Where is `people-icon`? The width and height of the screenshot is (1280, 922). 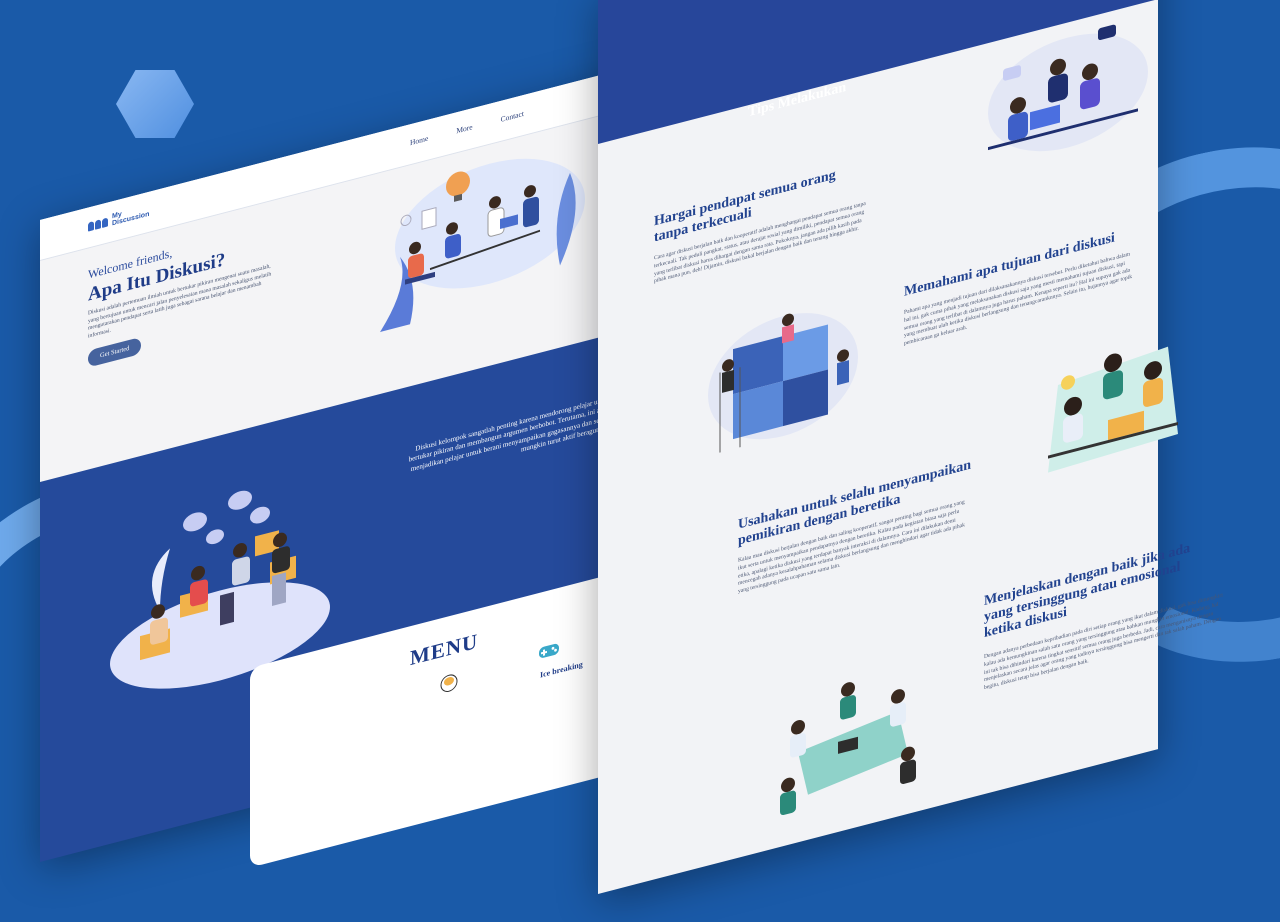
people-icon is located at coordinates (98, 224).